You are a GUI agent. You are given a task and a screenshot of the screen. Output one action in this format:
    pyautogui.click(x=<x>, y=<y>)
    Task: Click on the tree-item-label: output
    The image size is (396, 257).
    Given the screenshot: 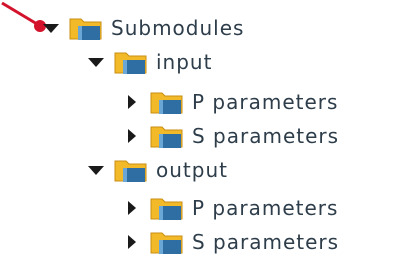 What is the action you would take?
    pyautogui.click(x=192, y=170)
    